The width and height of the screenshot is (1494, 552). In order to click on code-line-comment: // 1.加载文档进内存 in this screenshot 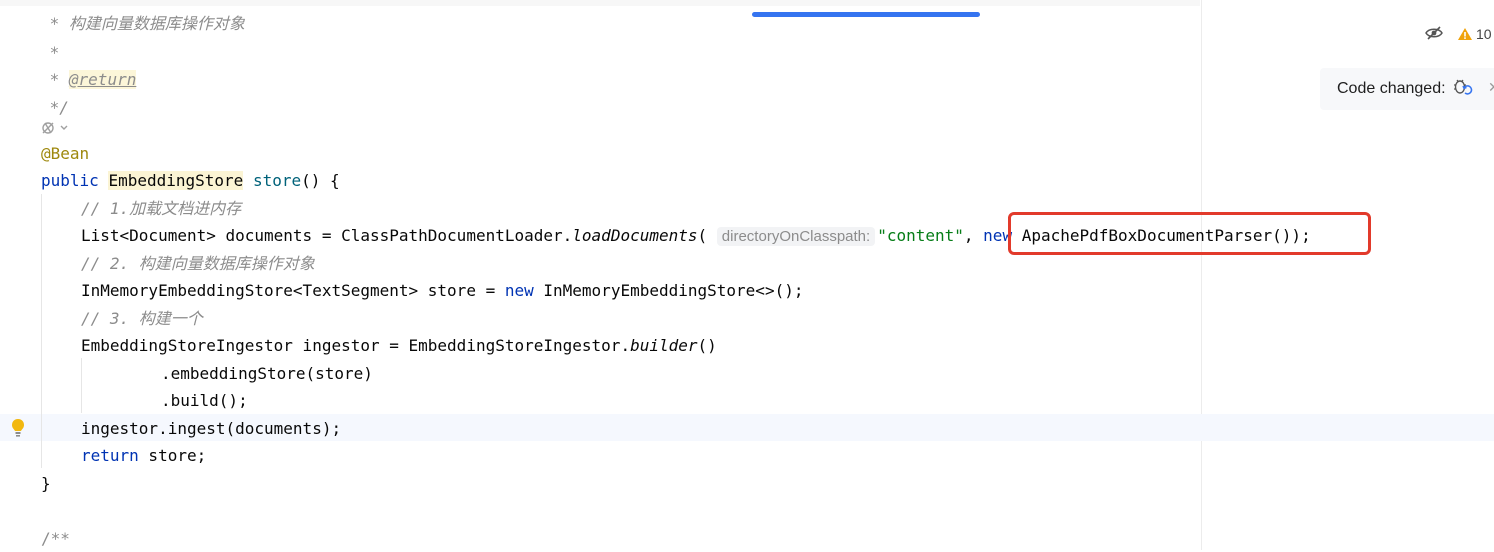, I will do `click(161, 208)`.